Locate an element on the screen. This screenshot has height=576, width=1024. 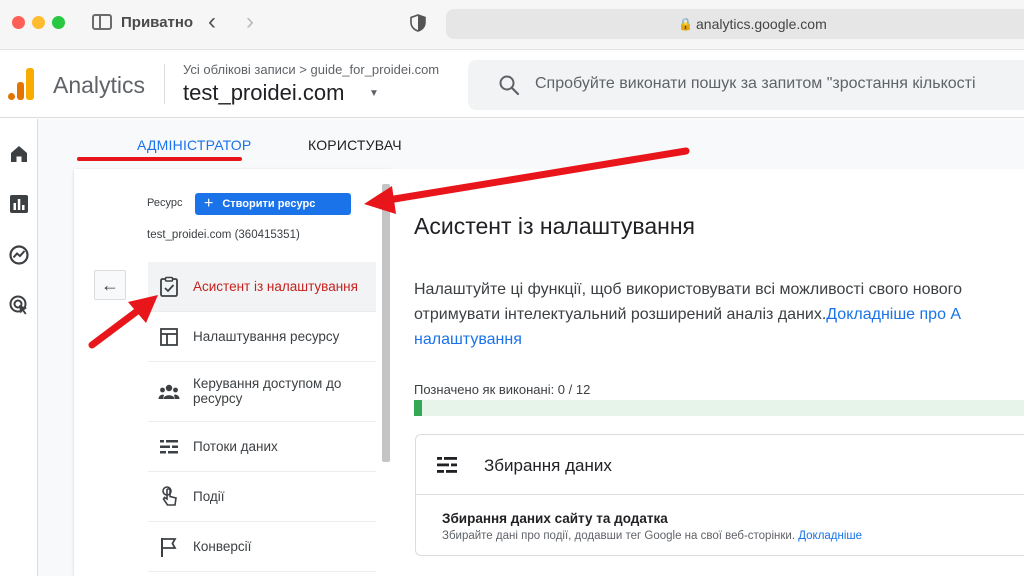
menu-item-access-management: Керування доступом до ресурсу is located at coordinates (262, 392).